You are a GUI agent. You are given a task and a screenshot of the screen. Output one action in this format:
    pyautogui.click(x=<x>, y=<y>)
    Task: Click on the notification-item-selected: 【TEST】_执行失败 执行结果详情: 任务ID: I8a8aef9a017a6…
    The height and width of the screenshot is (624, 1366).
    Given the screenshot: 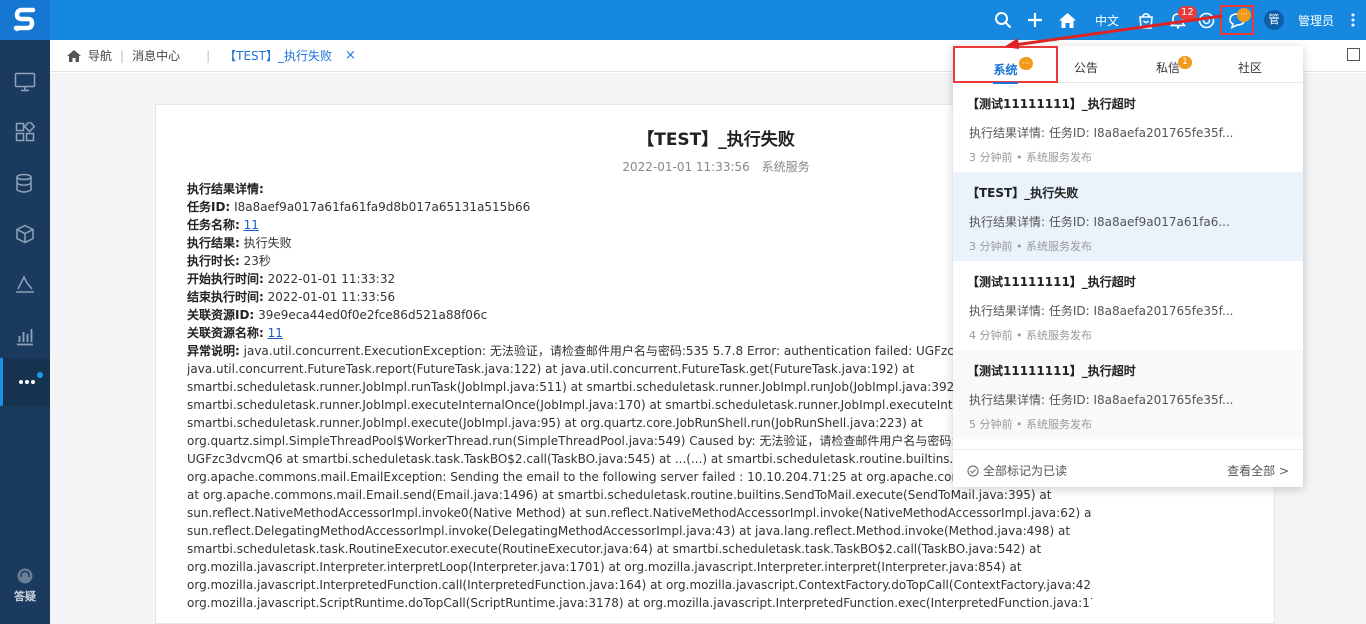 What is the action you would take?
    pyautogui.click(x=1128, y=216)
    